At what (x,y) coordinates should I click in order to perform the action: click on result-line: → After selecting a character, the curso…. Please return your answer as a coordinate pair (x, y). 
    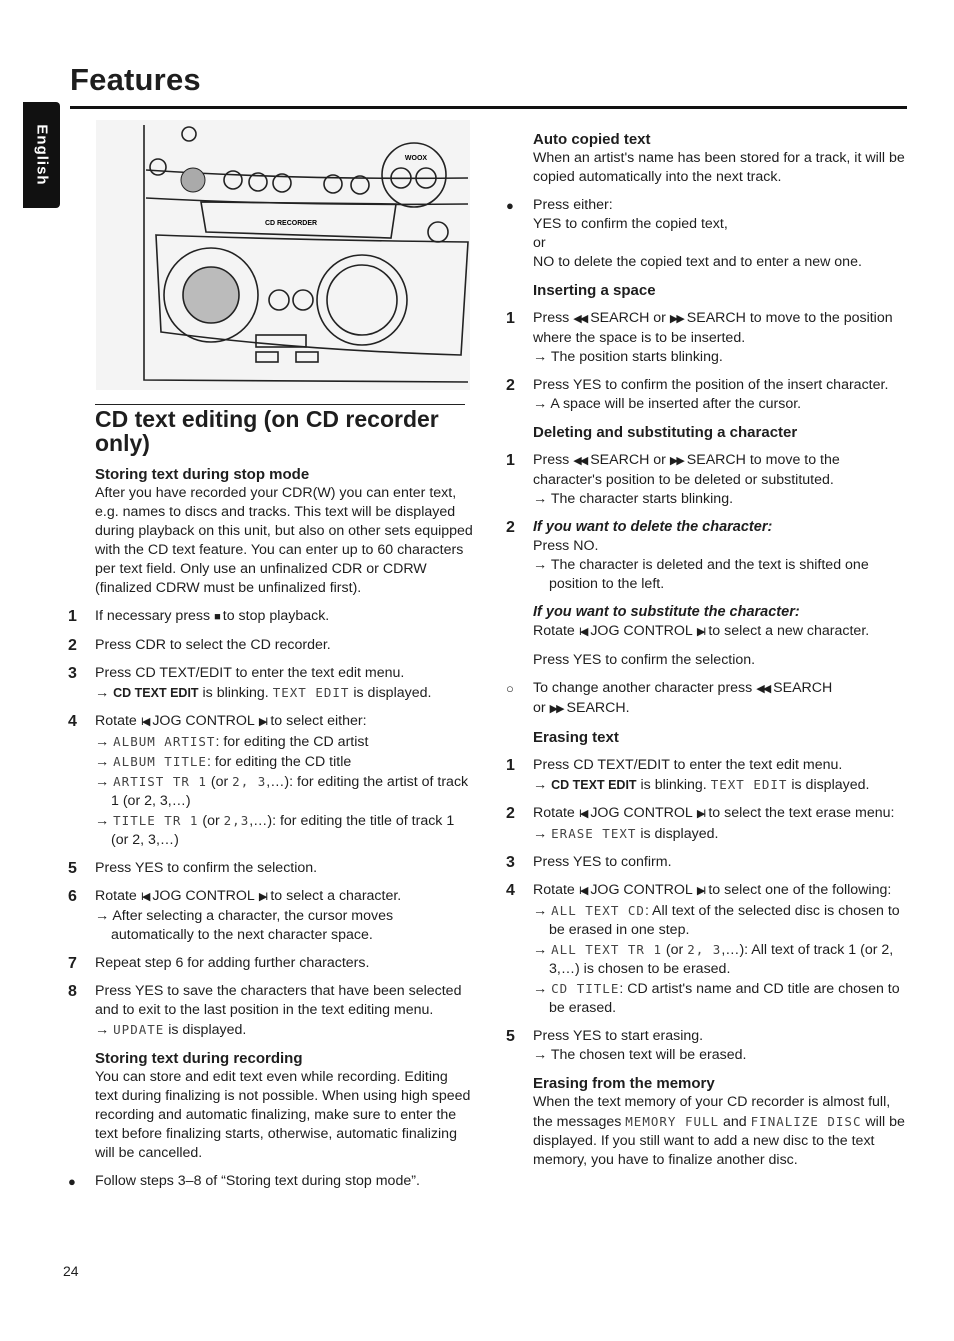
    Looking at the image, I should click on (284, 926).